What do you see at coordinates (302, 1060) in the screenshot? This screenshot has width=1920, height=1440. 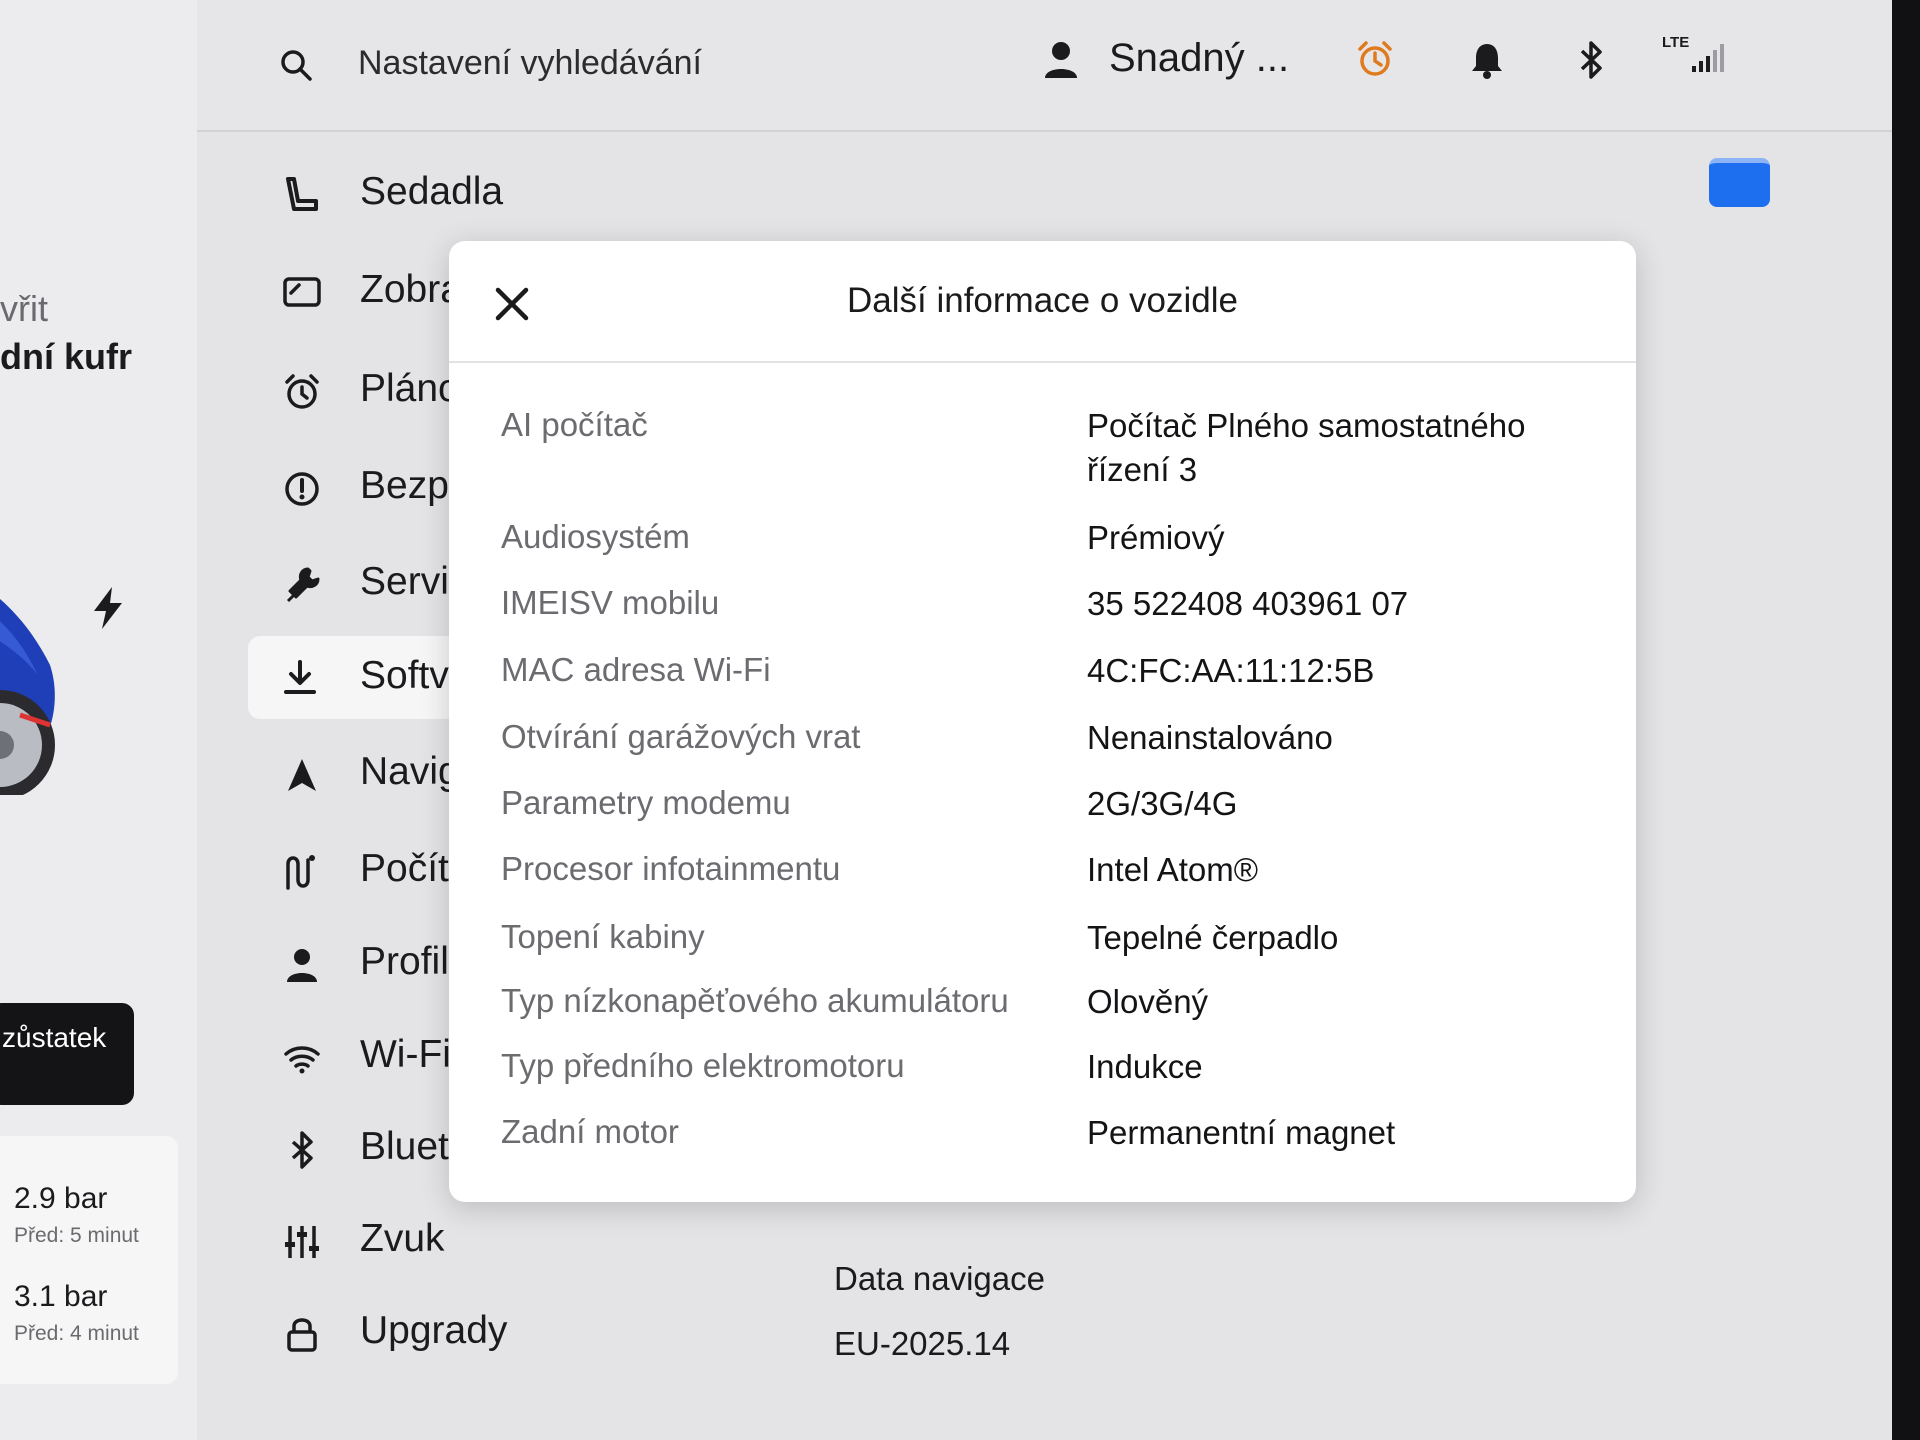 I see `wifi-icon` at bounding box center [302, 1060].